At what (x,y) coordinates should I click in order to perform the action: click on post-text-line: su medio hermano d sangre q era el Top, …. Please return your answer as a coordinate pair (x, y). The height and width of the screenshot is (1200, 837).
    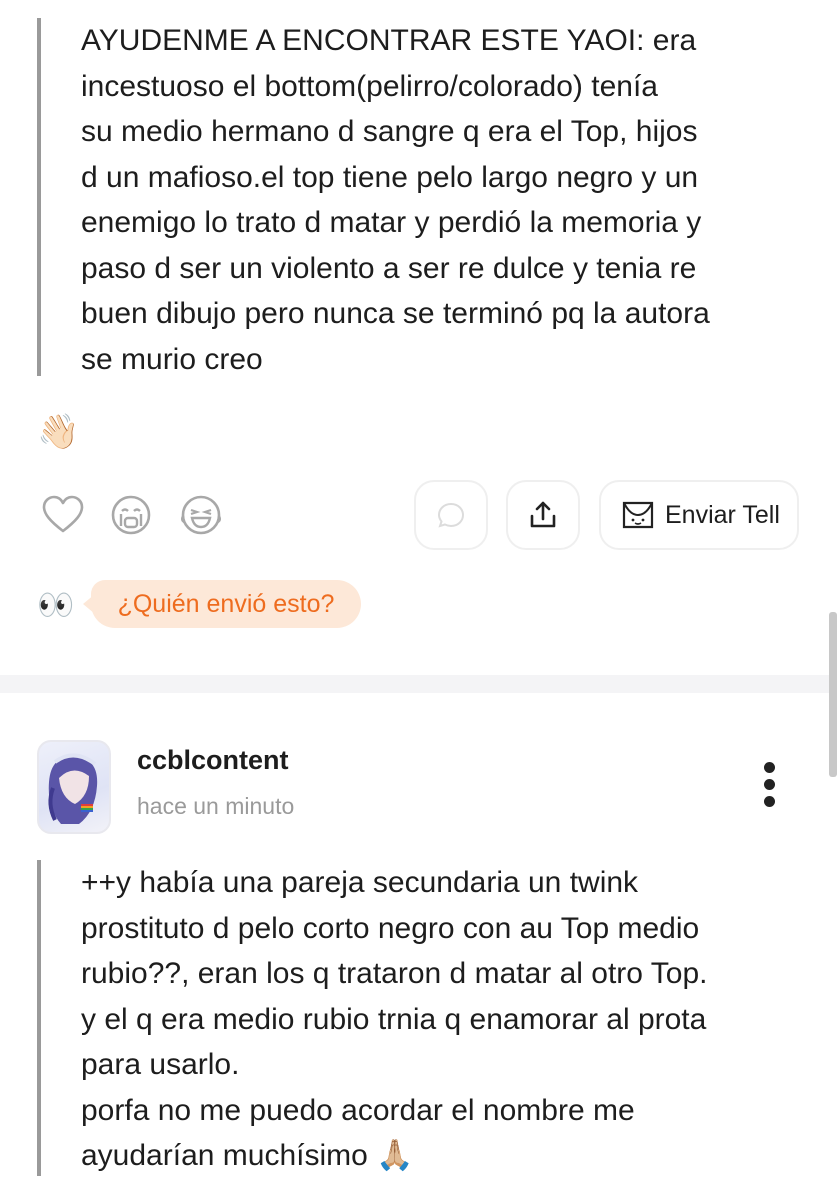
    Looking at the image, I should click on (389, 131).